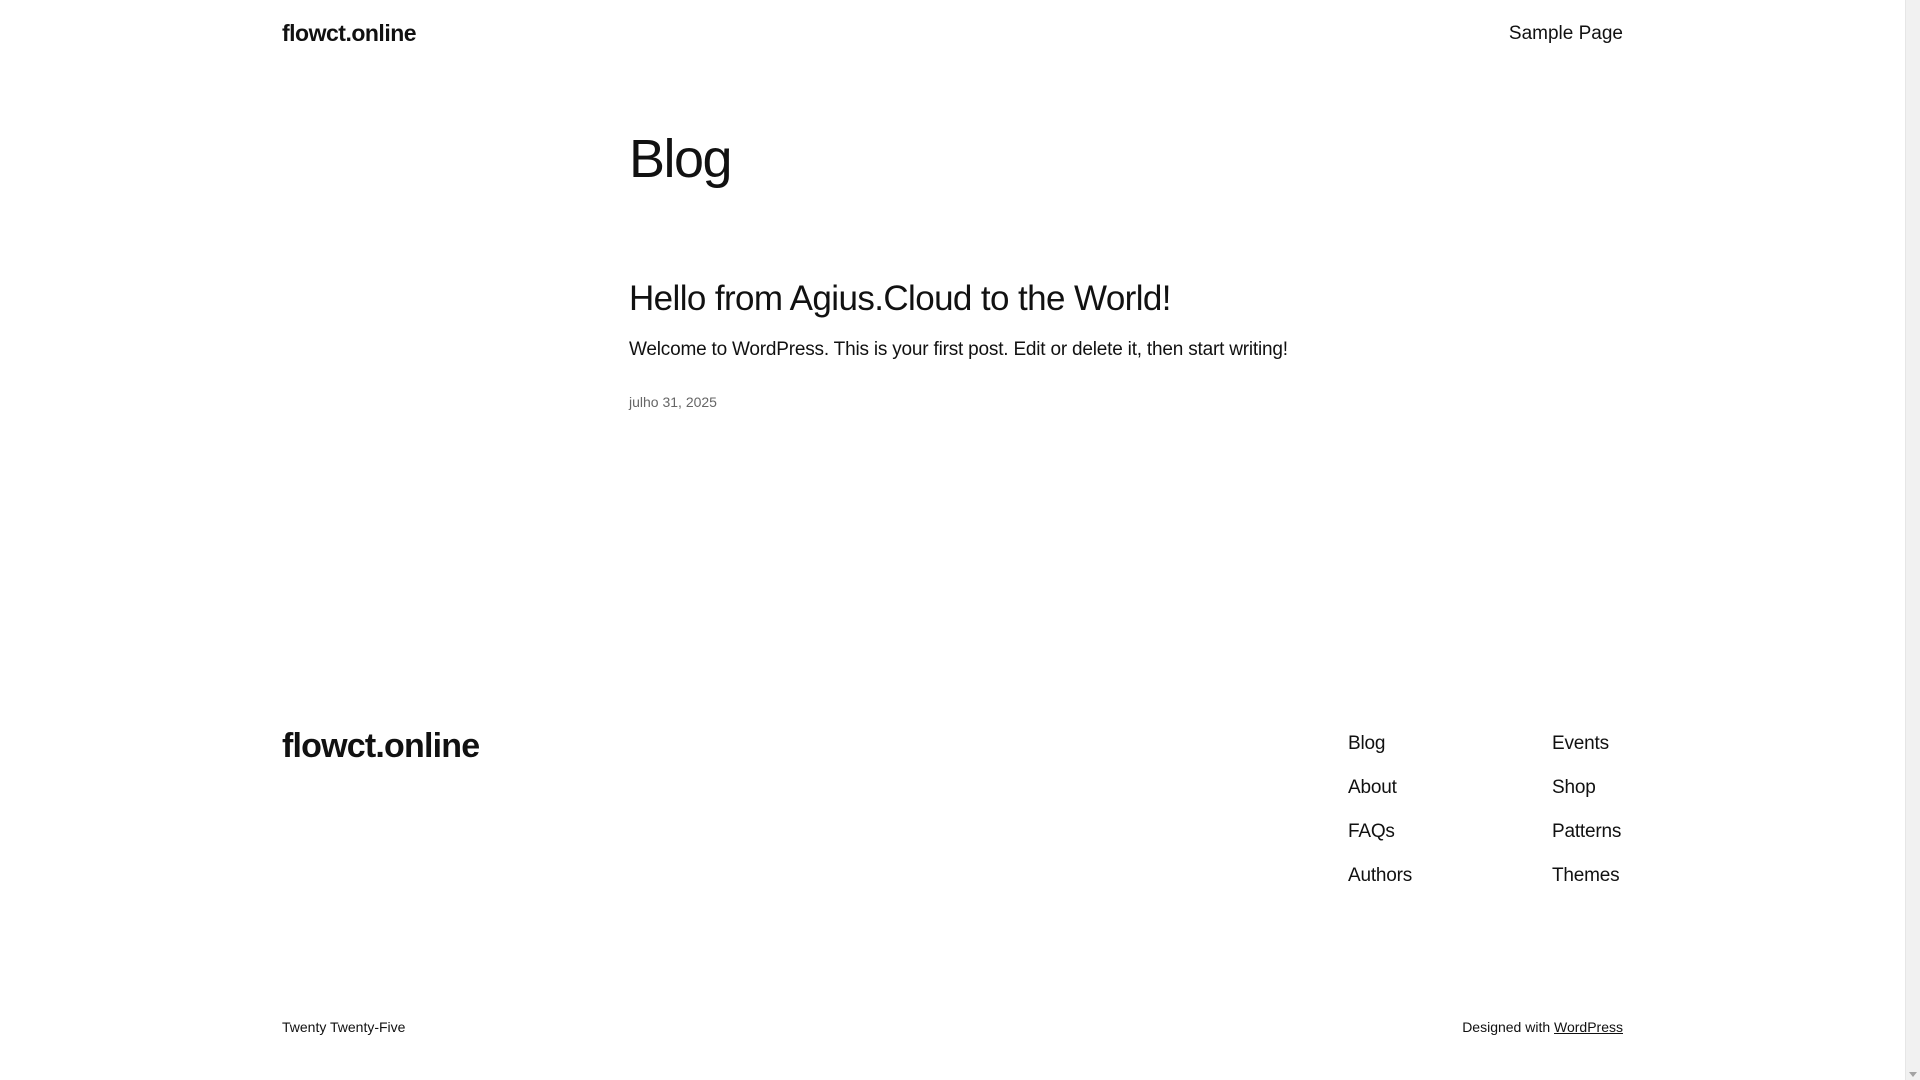 Image resolution: width=1920 pixels, height=1080 pixels. Describe the element at coordinates (1913, 1074) in the screenshot. I see `scroll-down-arrow-icon` at that location.